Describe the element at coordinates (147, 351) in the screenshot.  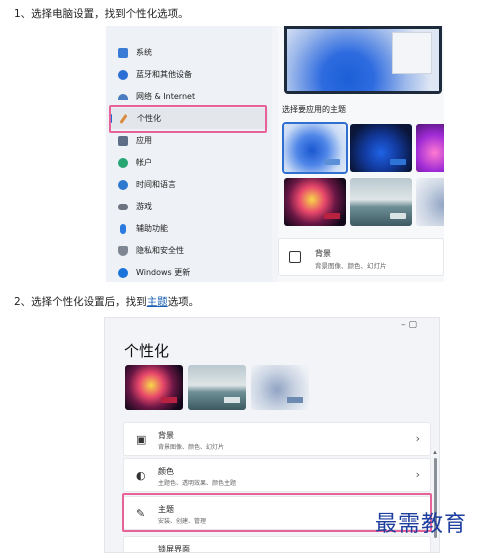
I see `page-title: 个性化` at that location.